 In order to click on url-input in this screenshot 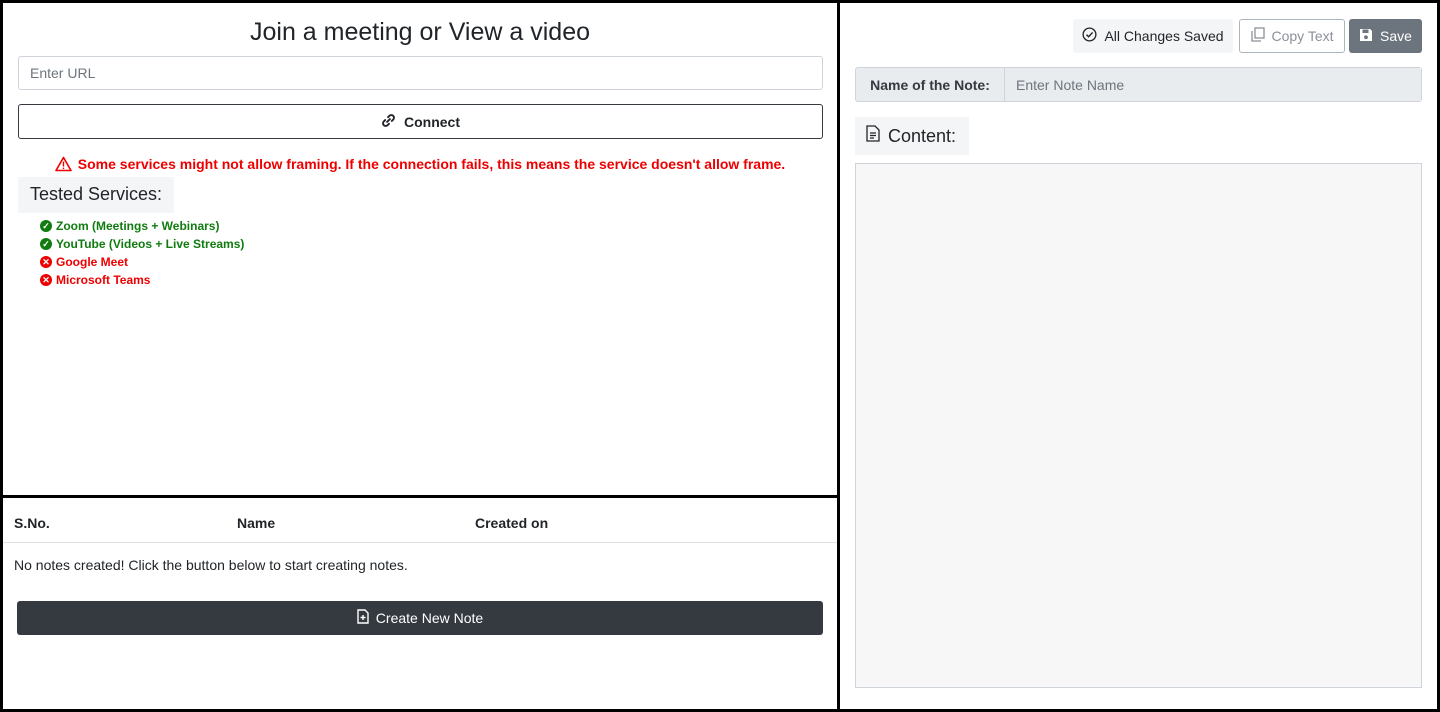, I will do `click(420, 73)`.